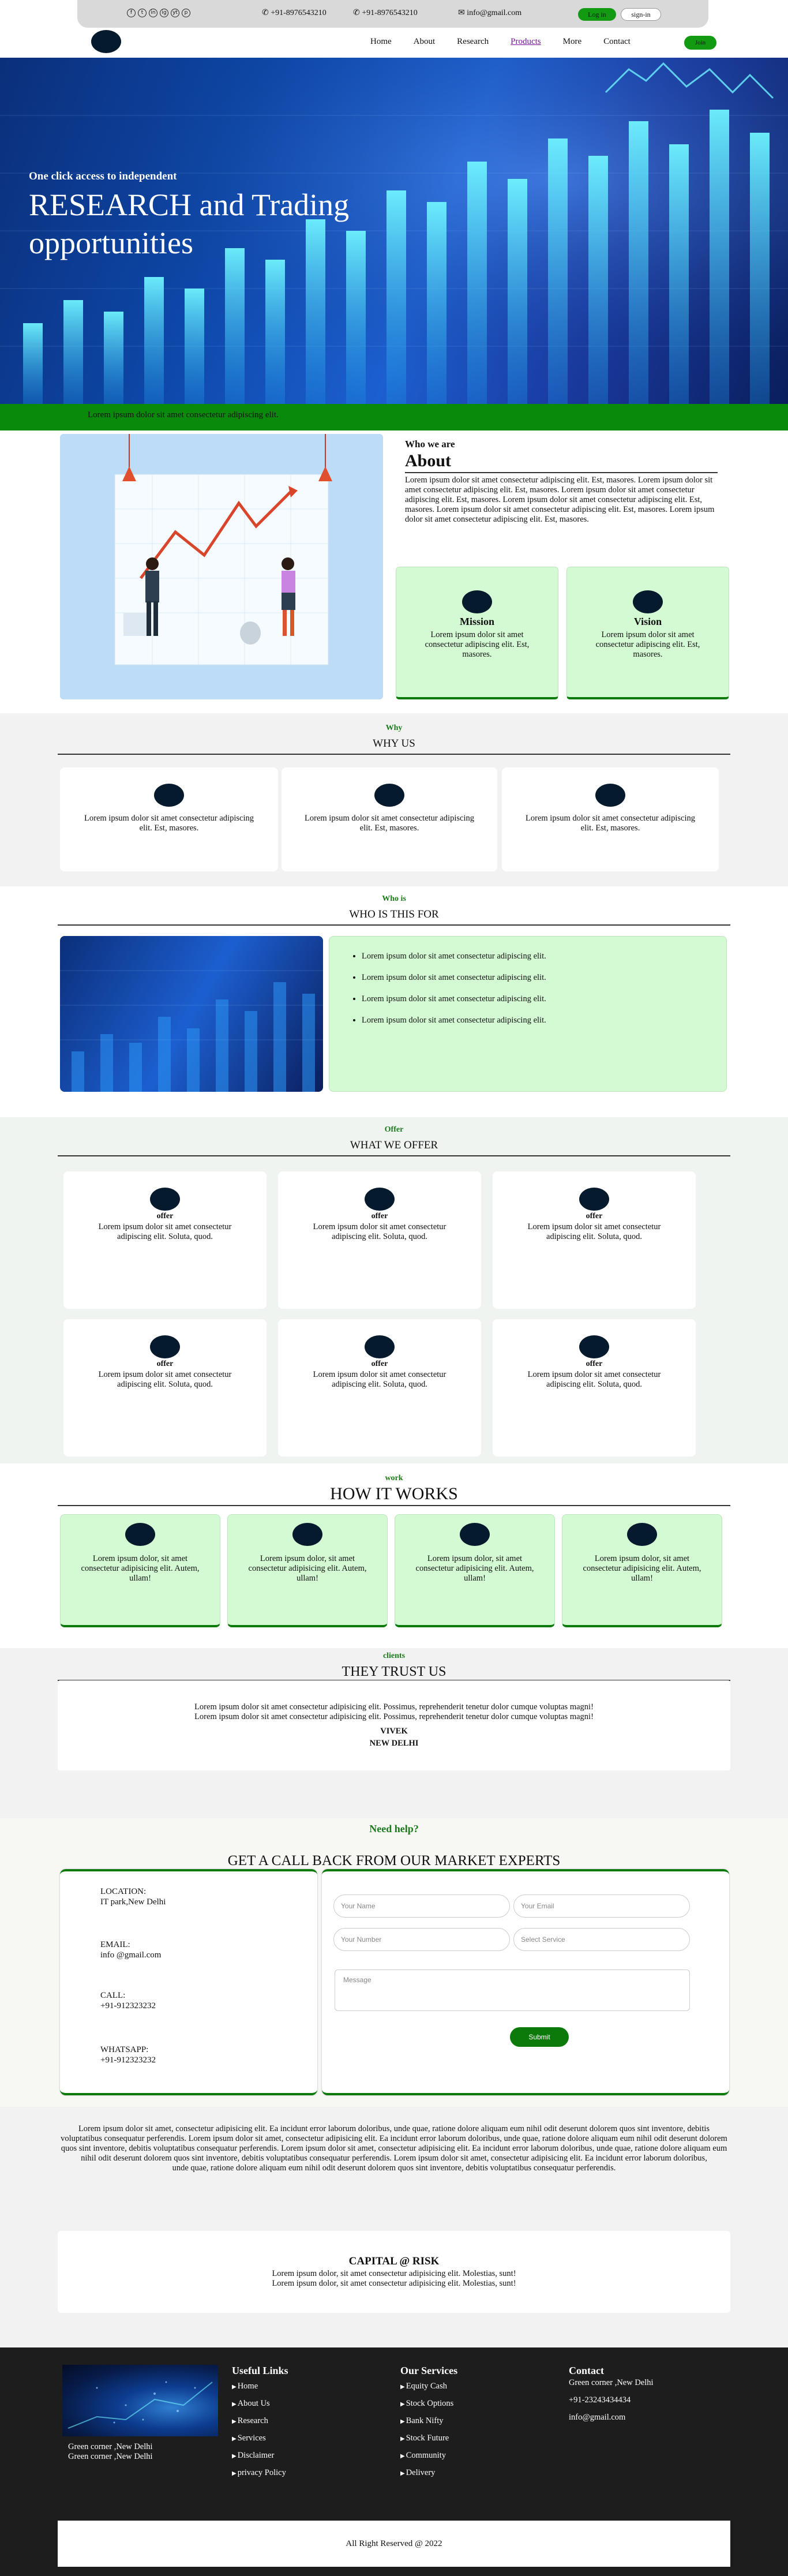  Describe the element at coordinates (260, 2473) in the screenshot. I see `footer-link: privacy Policy` at that location.